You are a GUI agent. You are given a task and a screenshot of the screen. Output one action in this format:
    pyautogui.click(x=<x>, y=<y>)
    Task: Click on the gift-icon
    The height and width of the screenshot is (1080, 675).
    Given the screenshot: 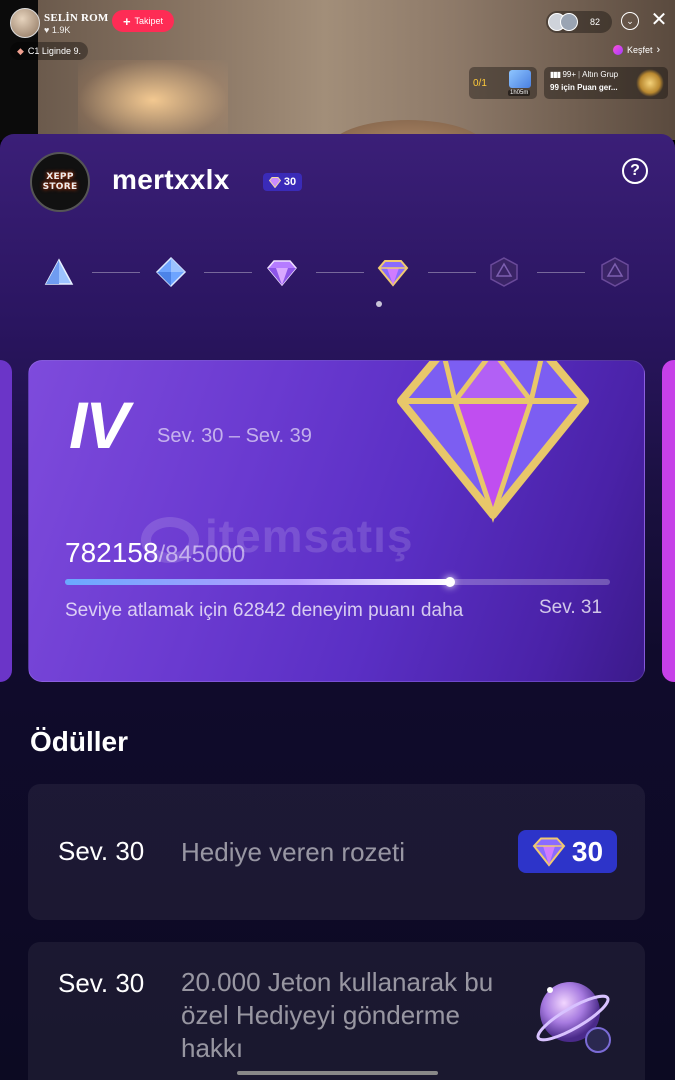 What is the action you would take?
    pyautogui.click(x=520, y=79)
    